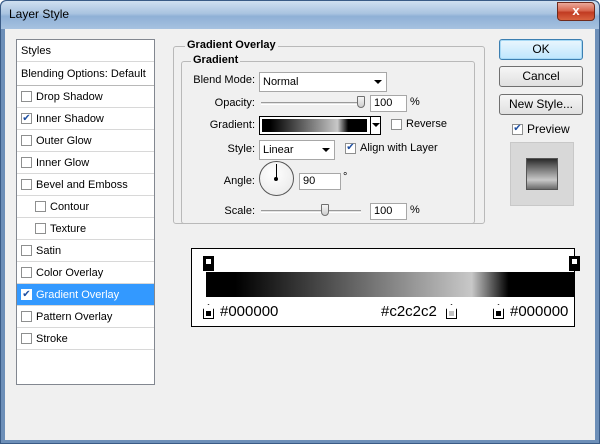 The width and height of the screenshot is (600, 444). What do you see at coordinates (70, 206) in the screenshot?
I see `style-item-label: Contour` at bounding box center [70, 206].